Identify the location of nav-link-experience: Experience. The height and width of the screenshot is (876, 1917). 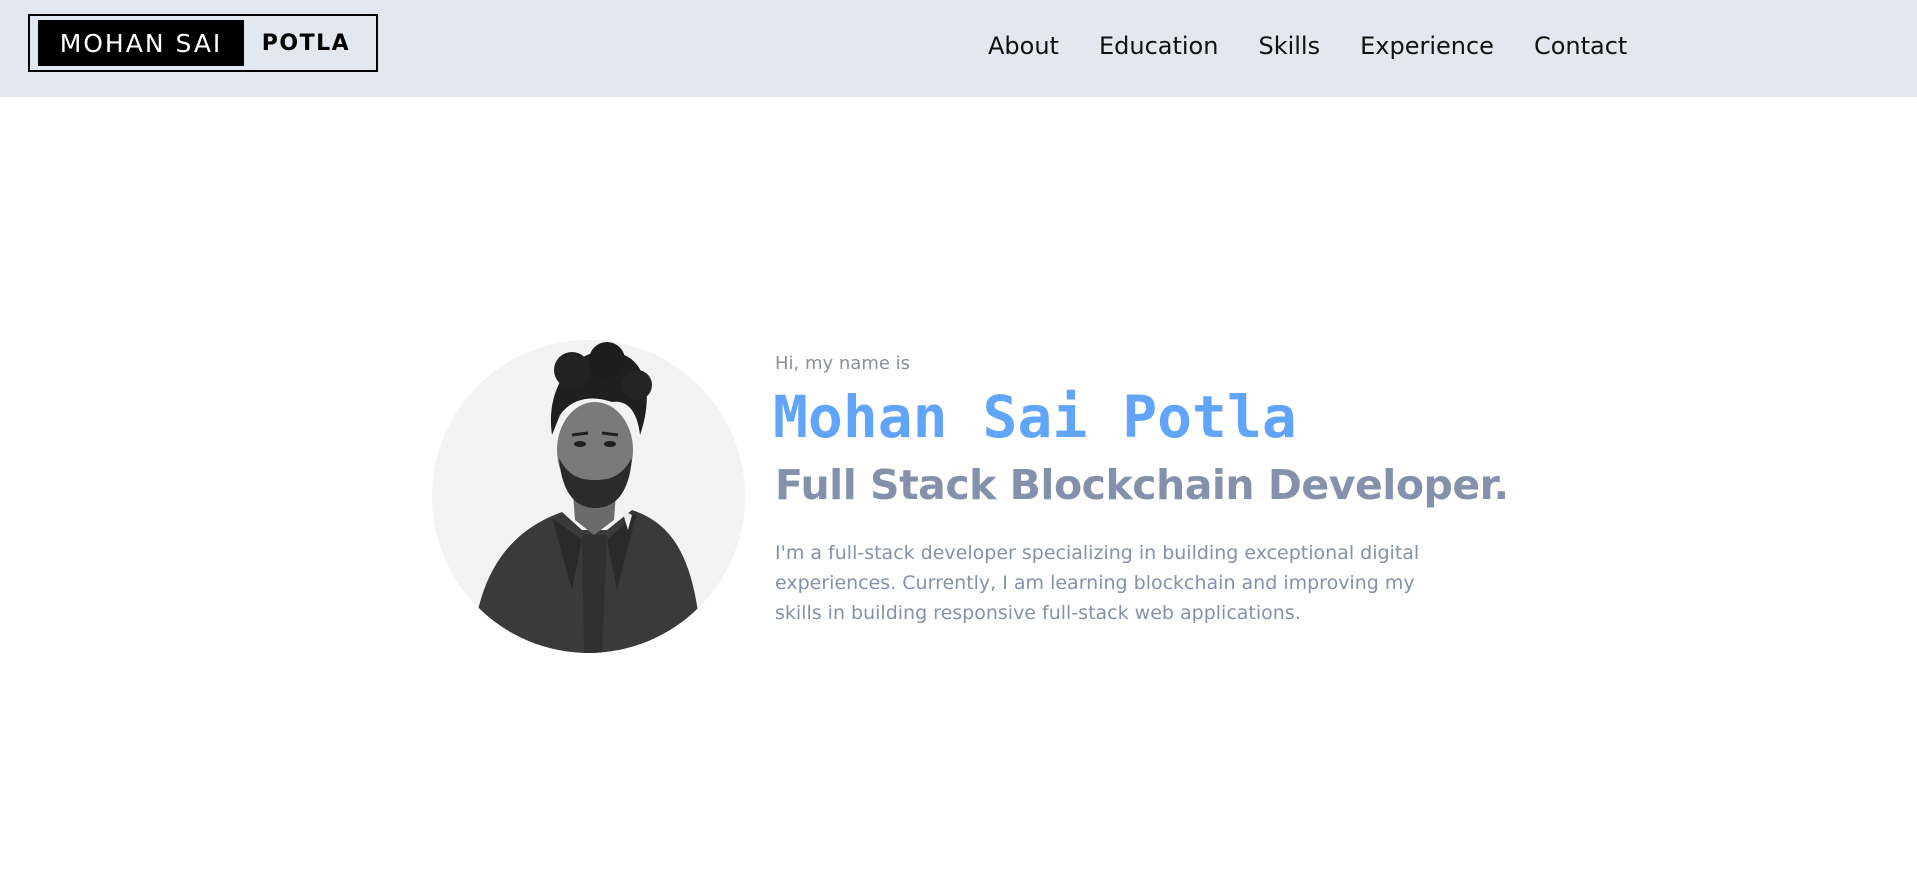
(1427, 46).